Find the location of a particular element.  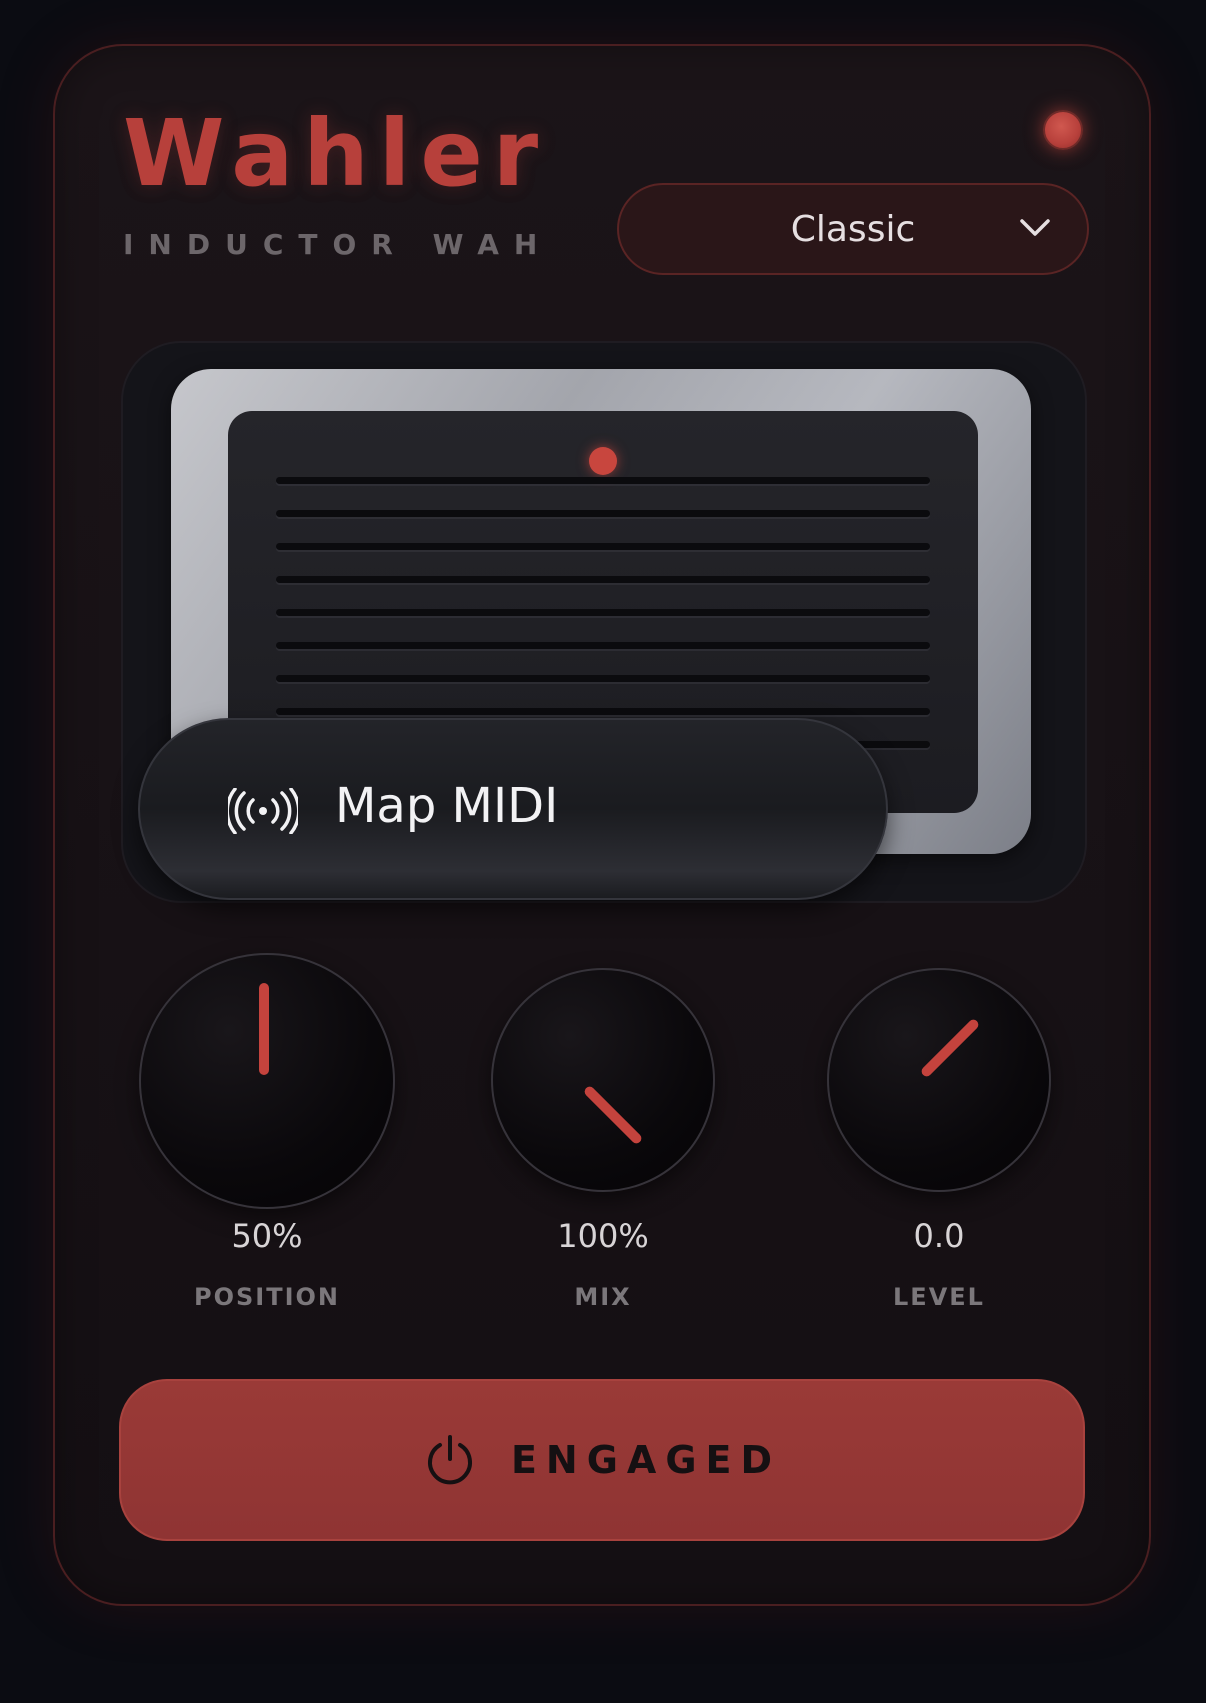

chevron-down-icon is located at coordinates (1035, 227).